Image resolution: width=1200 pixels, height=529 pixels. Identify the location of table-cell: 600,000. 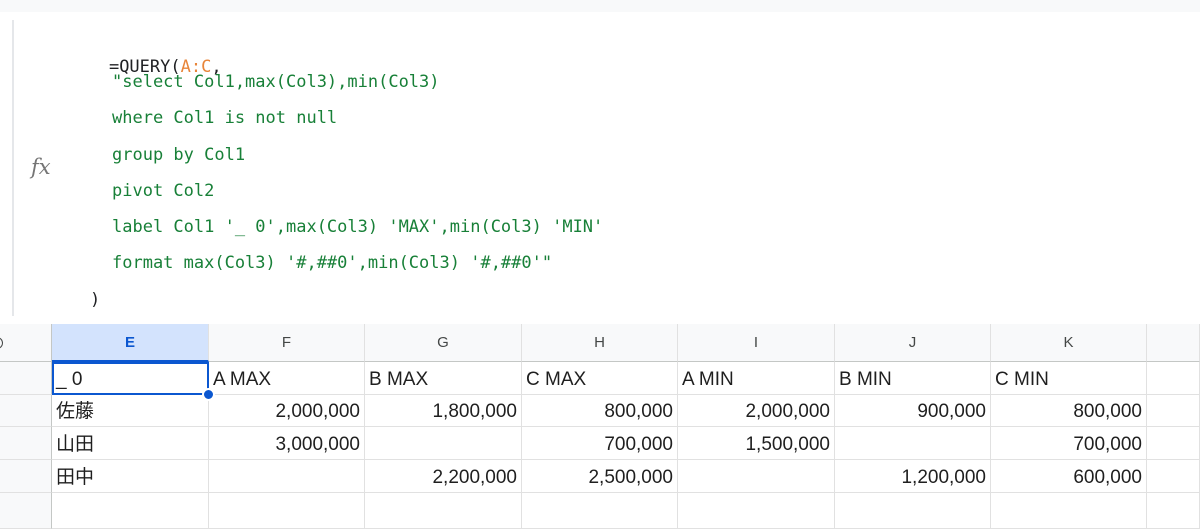
(1069, 476).